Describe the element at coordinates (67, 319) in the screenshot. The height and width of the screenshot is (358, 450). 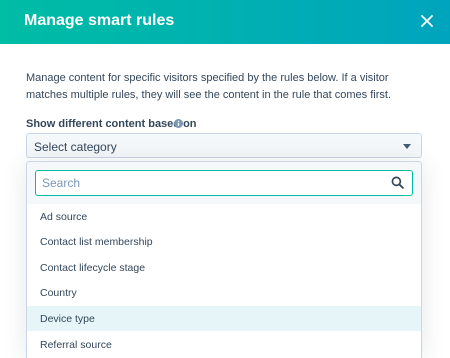
I see `option-label: Device type` at that location.